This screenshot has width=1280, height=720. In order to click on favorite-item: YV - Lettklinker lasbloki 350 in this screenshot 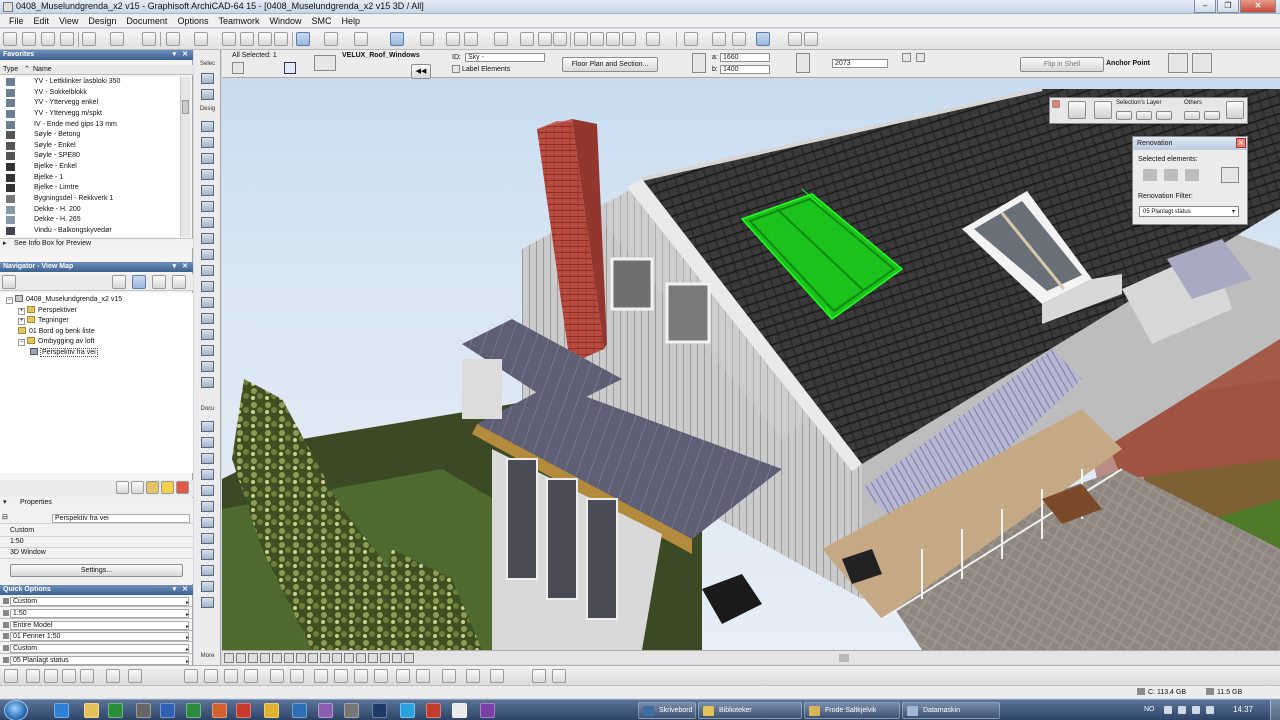, I will do `click(90, 82)`.